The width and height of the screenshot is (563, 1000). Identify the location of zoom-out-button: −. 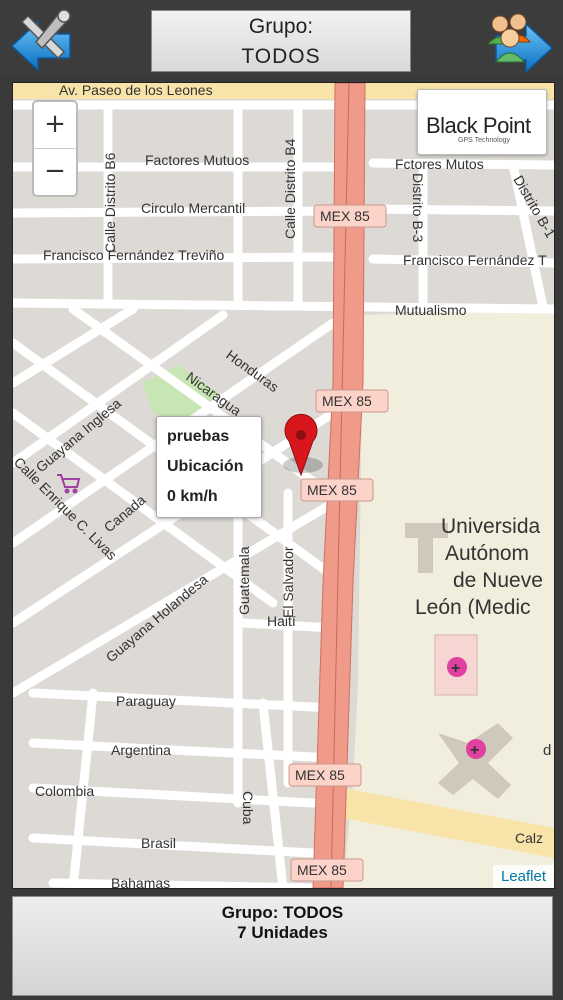
(55, 172).